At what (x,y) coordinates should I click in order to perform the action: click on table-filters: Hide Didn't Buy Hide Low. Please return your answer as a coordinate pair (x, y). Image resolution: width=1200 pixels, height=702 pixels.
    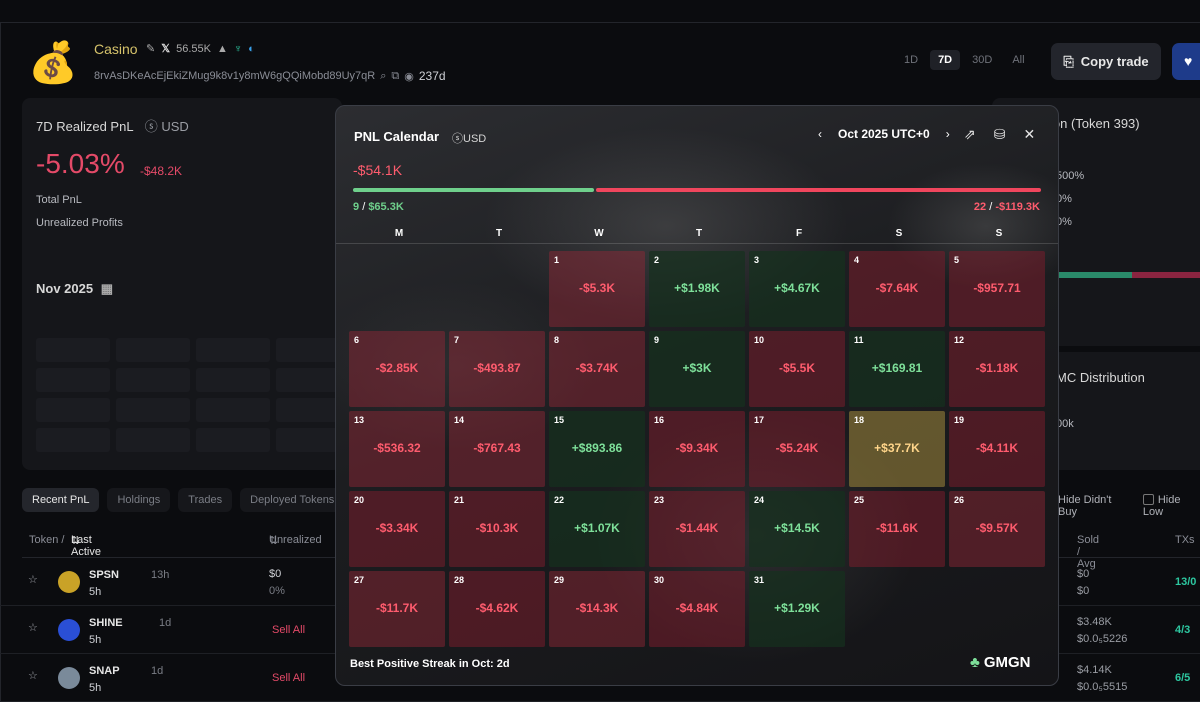
    Looking at the image, I should click on (1129, 506).